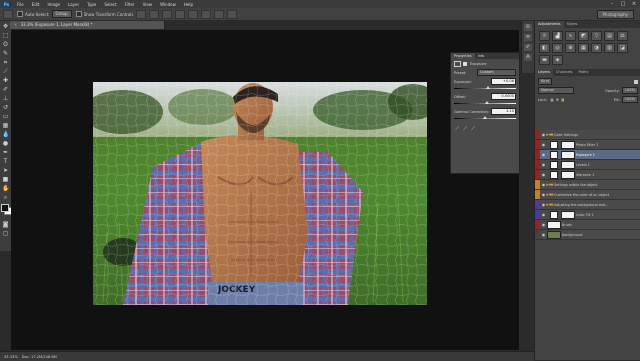 The height and width of the screenshot is (361, 640). What do you see at coordinates (503, 96) in the screenshot?
I see `offset-input: 0.0000` at bounding box center [503, 96].